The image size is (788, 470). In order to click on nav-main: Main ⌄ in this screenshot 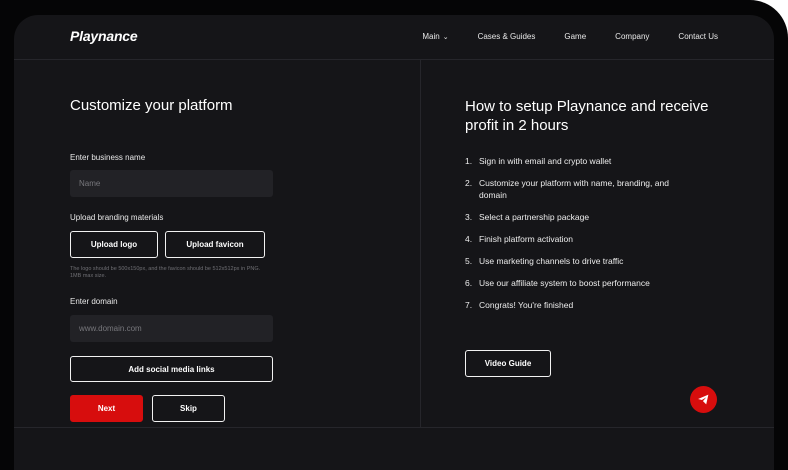, I will do `click(435, 36)`.